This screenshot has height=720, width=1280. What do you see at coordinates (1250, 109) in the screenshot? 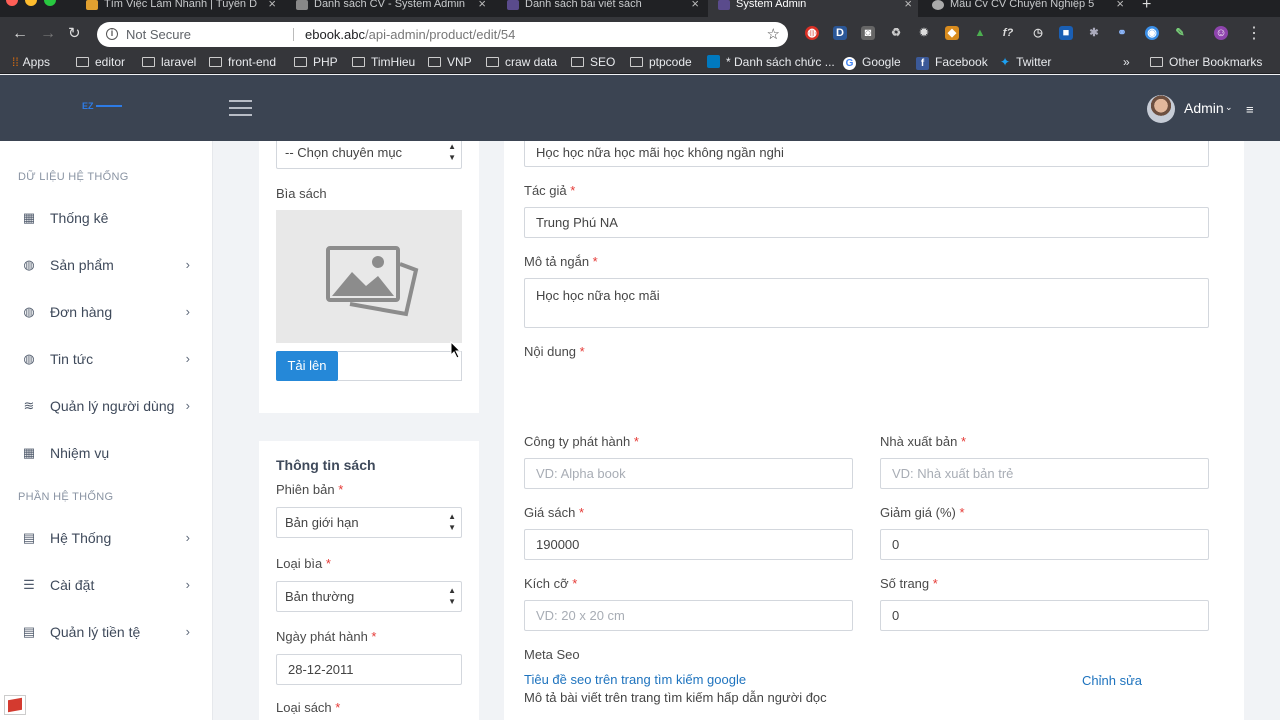
I see `menu-icon: ≡` at bounding box center [1250, 109].